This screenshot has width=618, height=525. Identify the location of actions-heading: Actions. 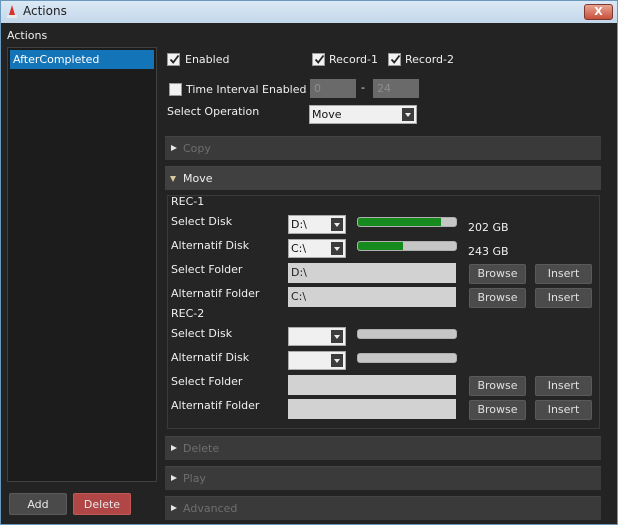
(27, 35).